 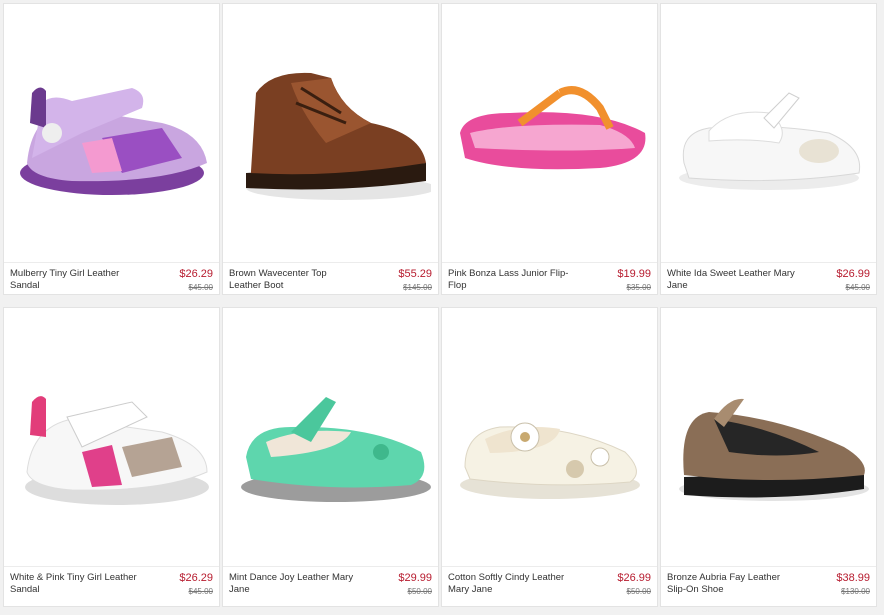 What do you see at coordinates (417, 287) in the screenshot?
I see `original-price: $145.00` at bounding box center [417, 287].